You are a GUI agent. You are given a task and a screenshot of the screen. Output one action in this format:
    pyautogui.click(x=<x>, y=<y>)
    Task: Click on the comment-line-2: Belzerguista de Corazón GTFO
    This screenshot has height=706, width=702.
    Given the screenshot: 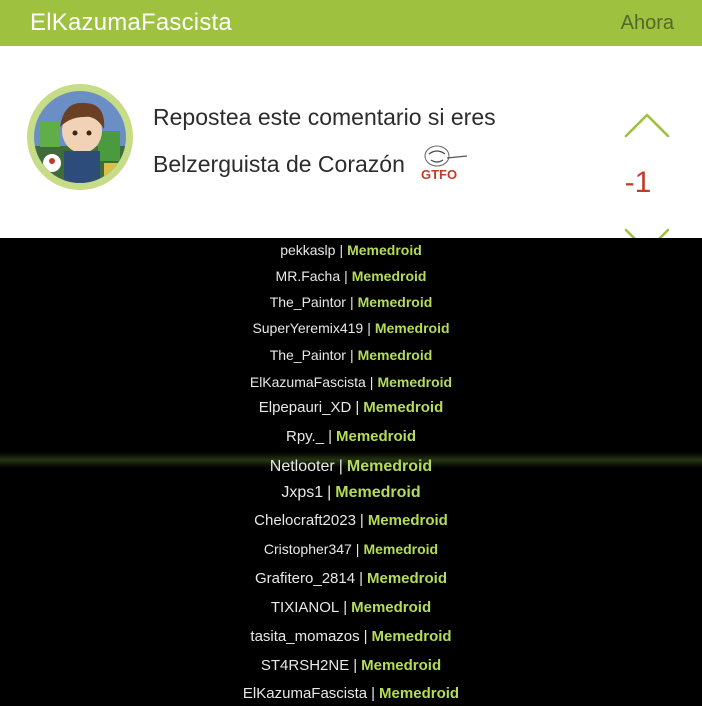 What is the action you would take?
    pyautogui.click(x=368, y=164)
    